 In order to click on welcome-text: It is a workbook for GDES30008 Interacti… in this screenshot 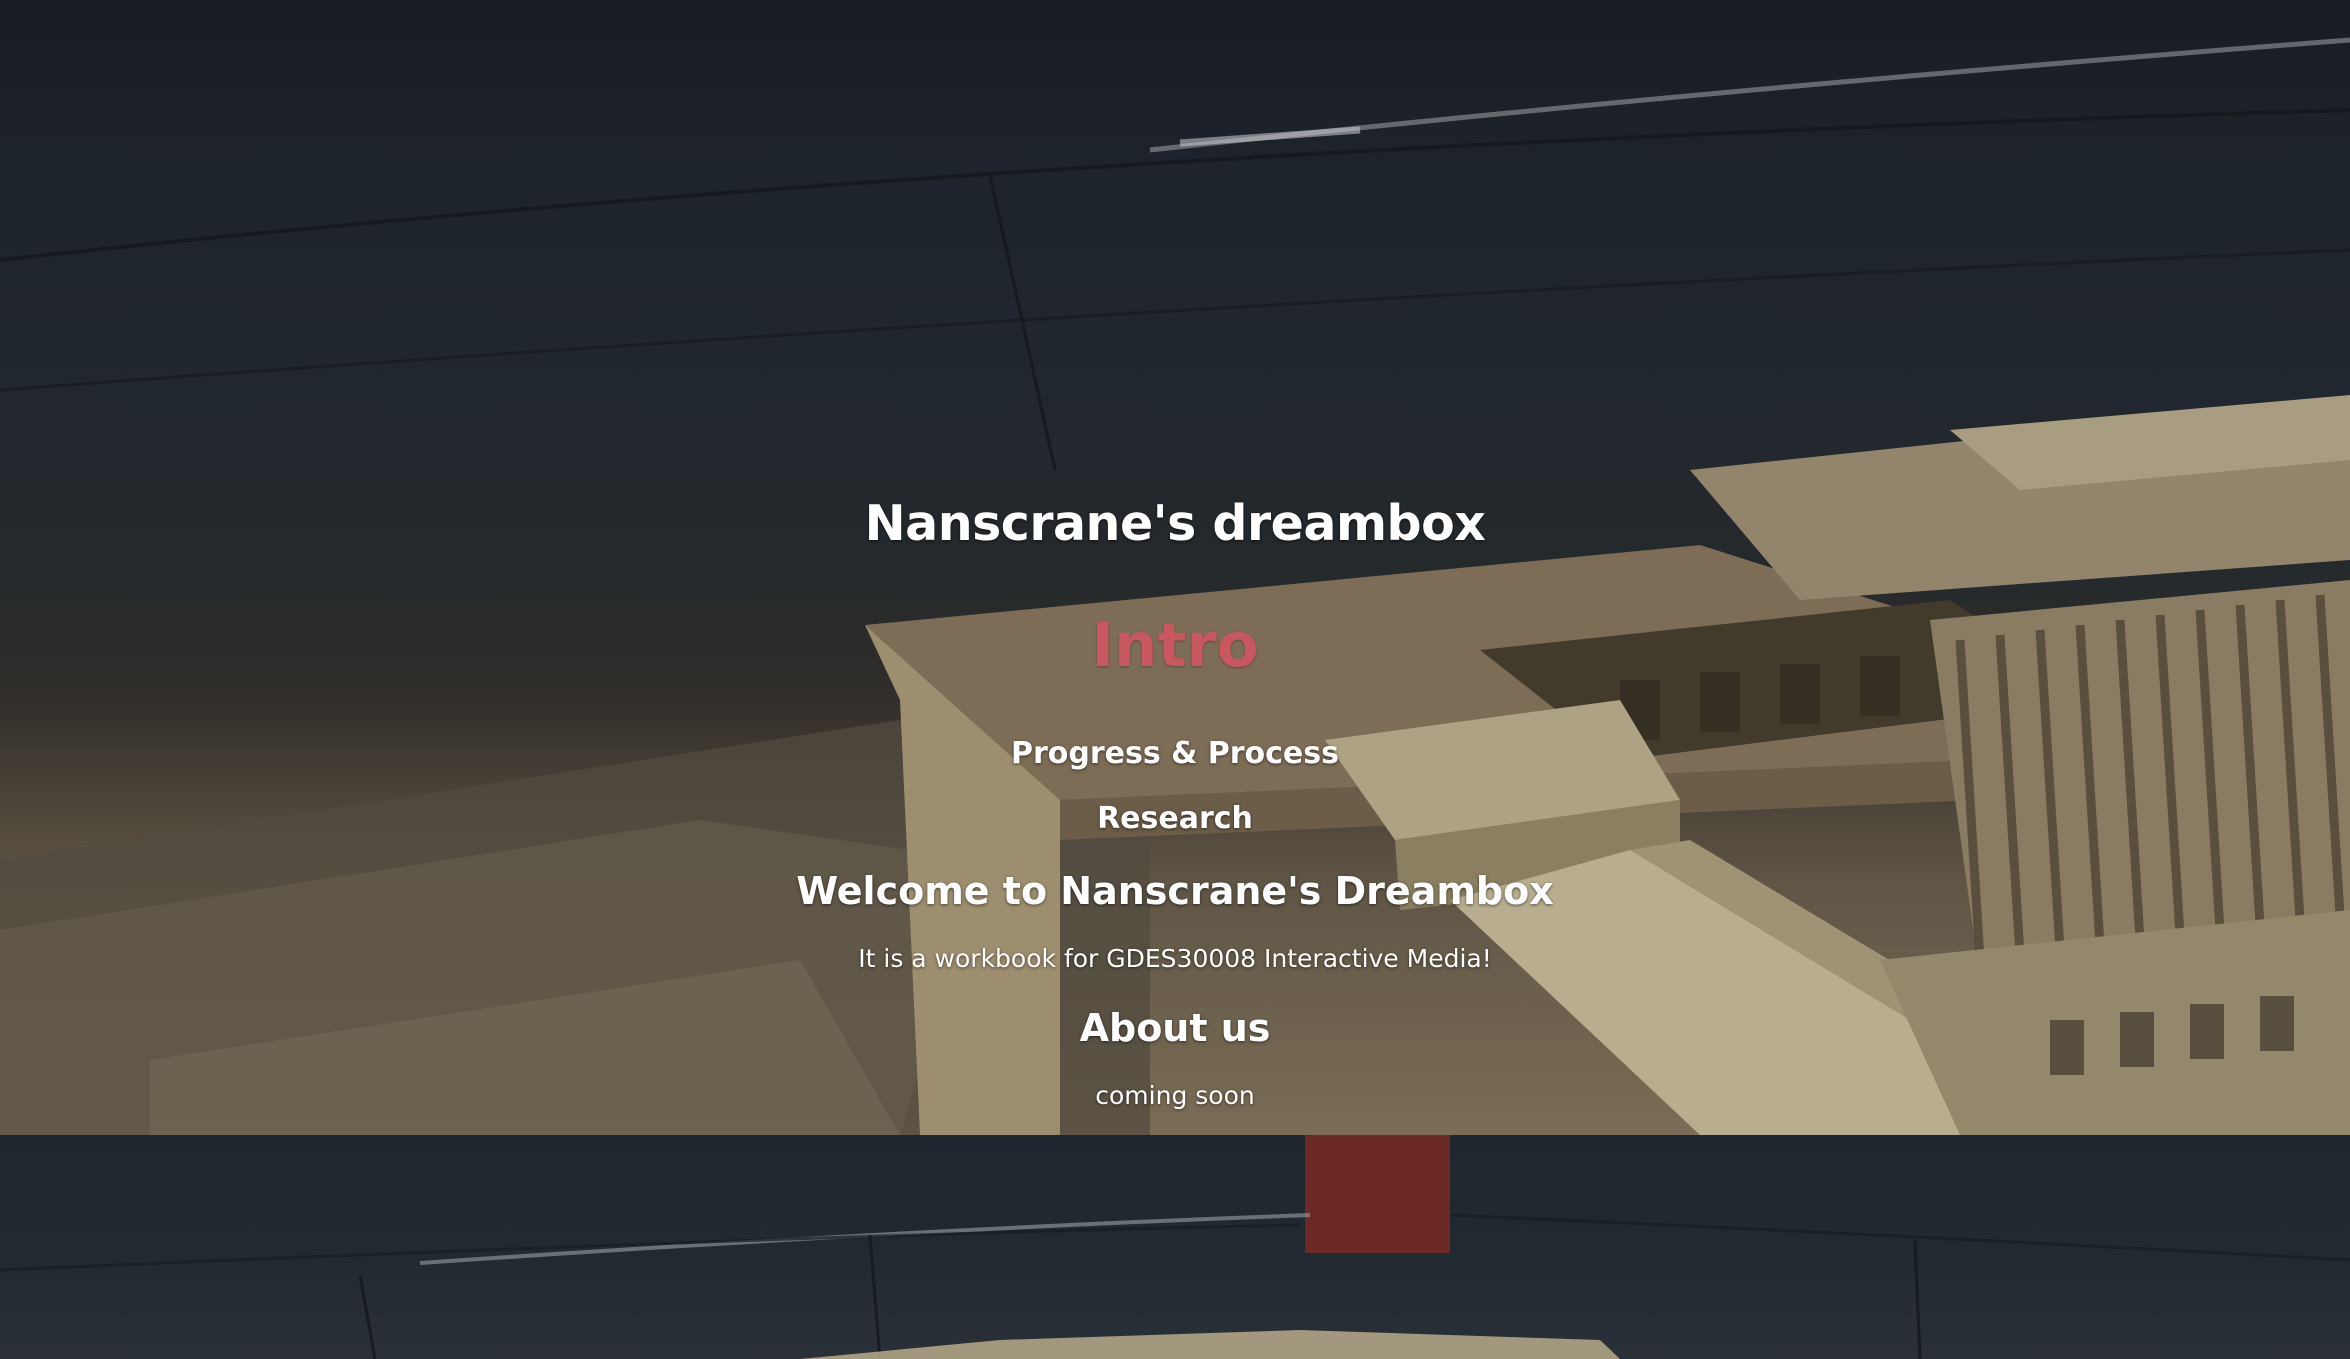, I will do `click(1175, 958)`.